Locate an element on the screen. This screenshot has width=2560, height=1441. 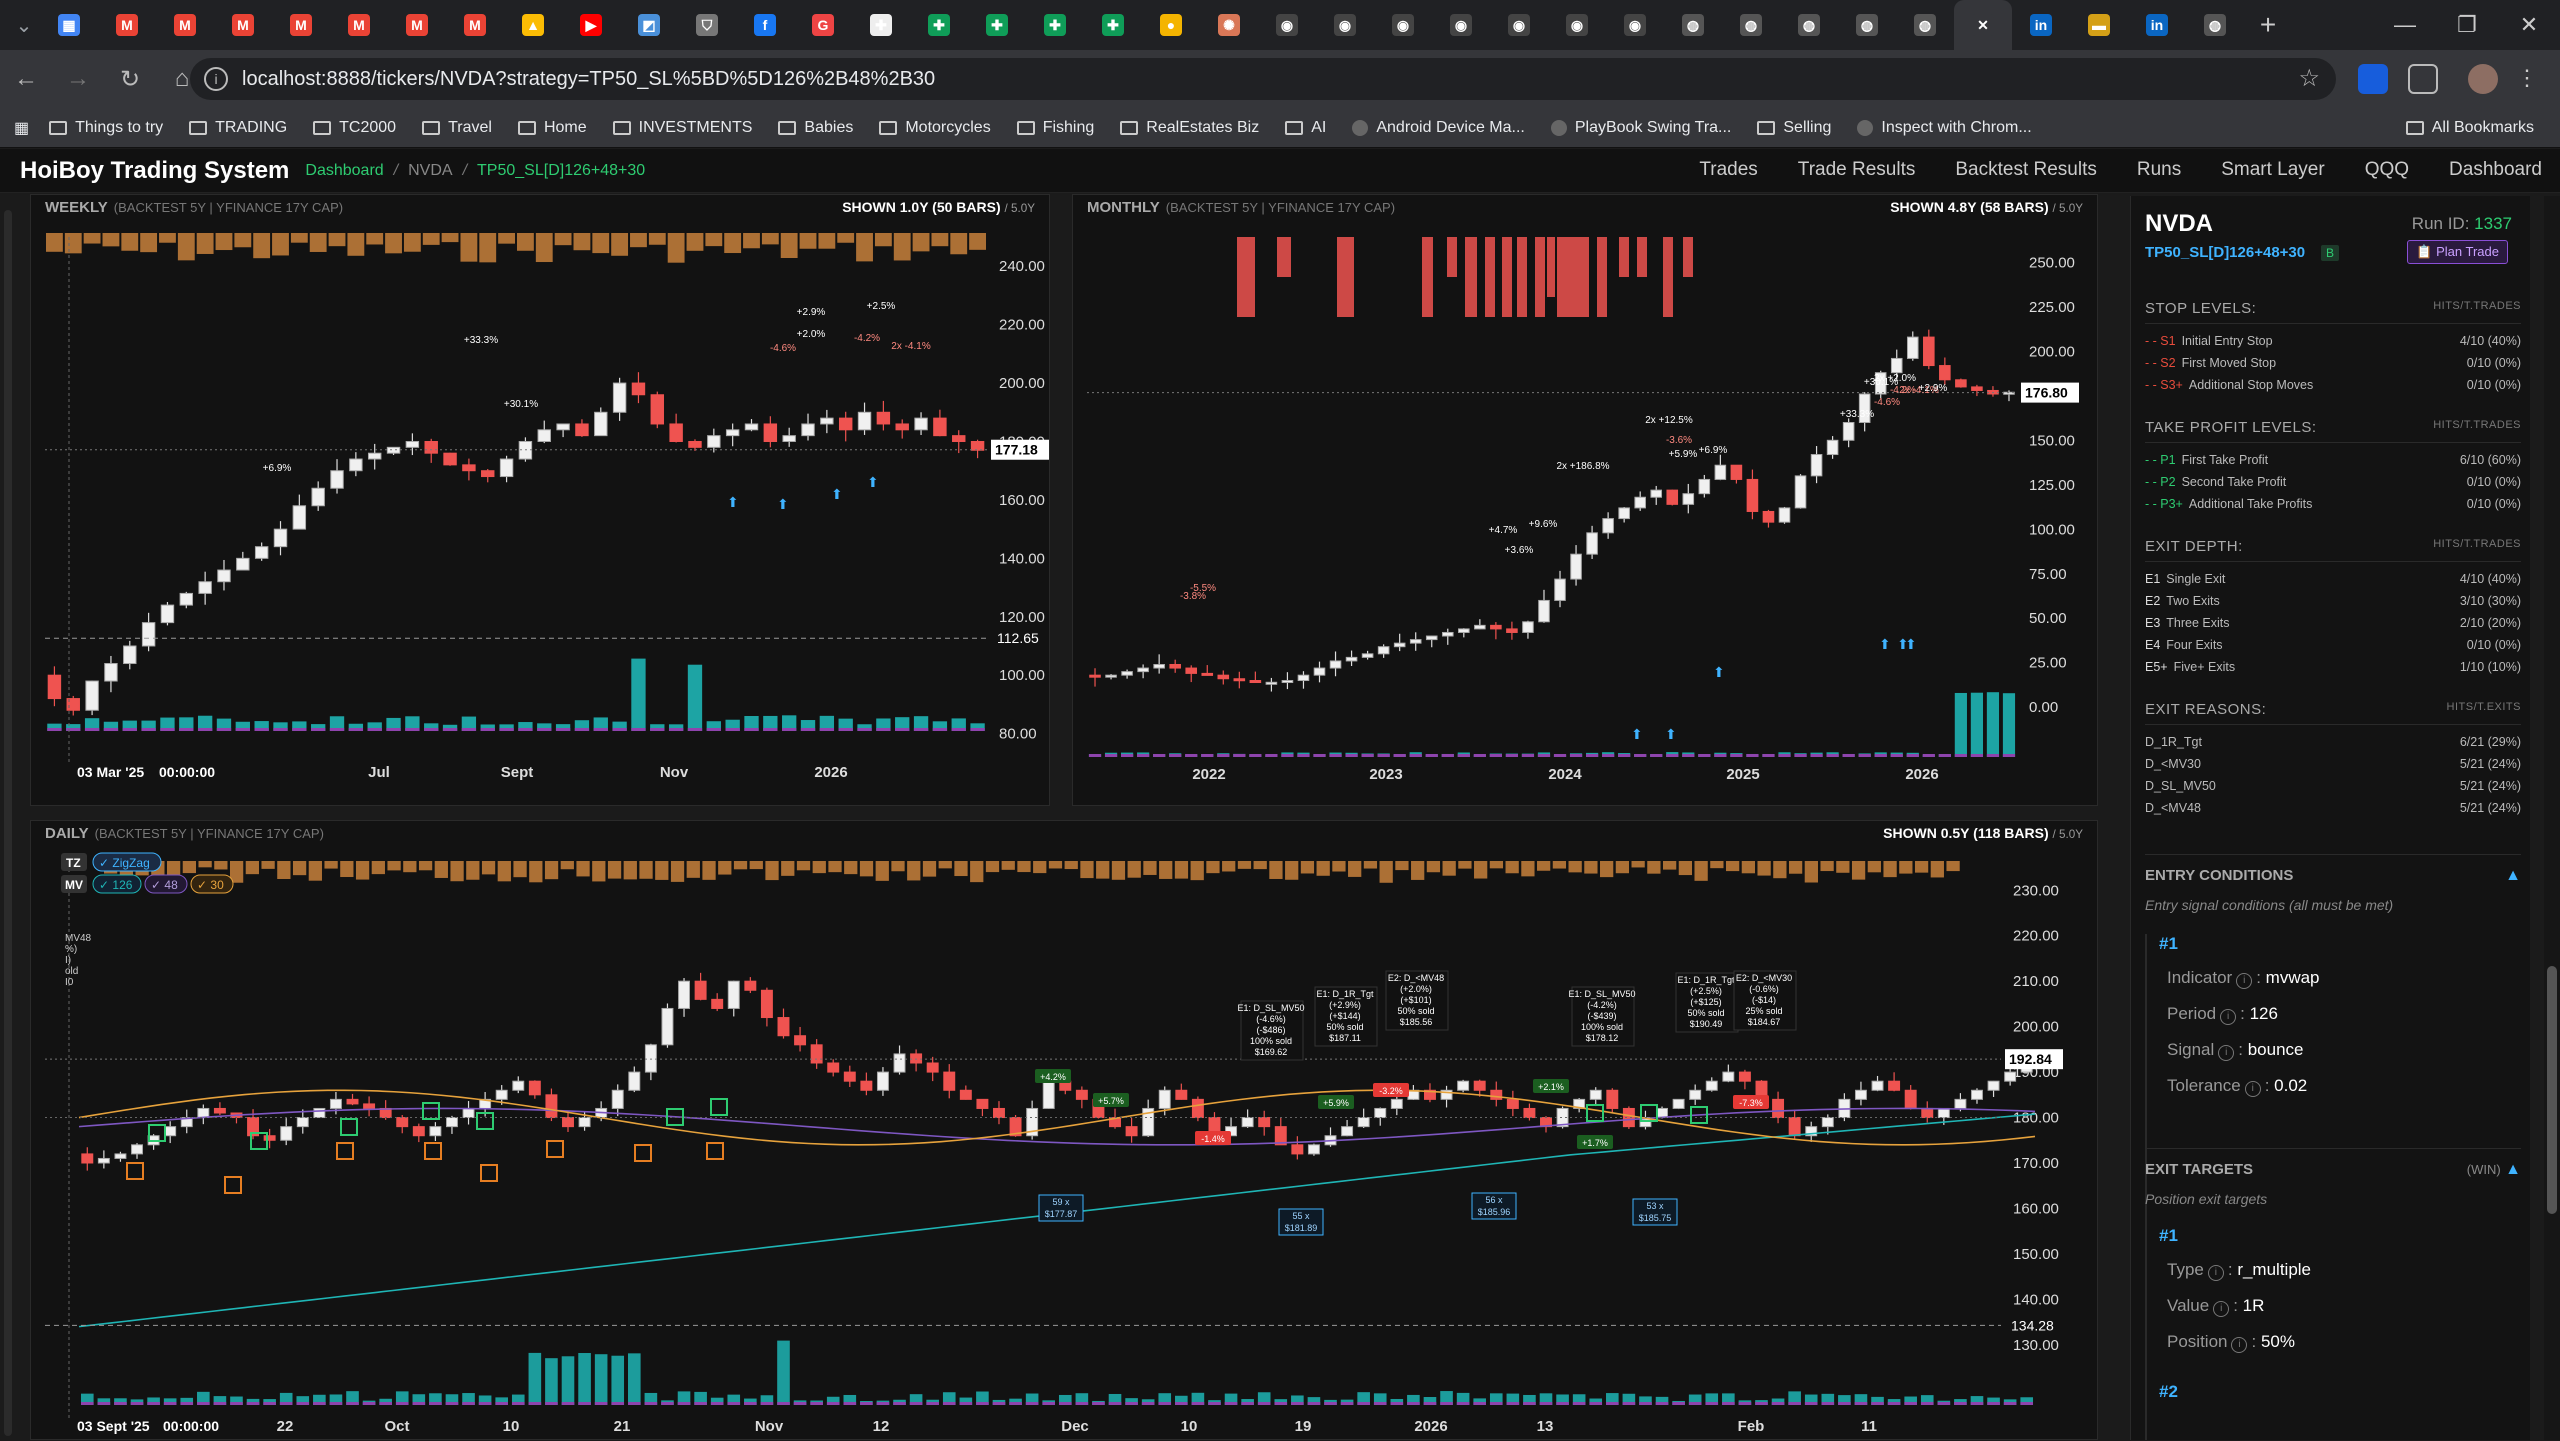
bookmark-babies: Babies is located at coordinates (815, 128).